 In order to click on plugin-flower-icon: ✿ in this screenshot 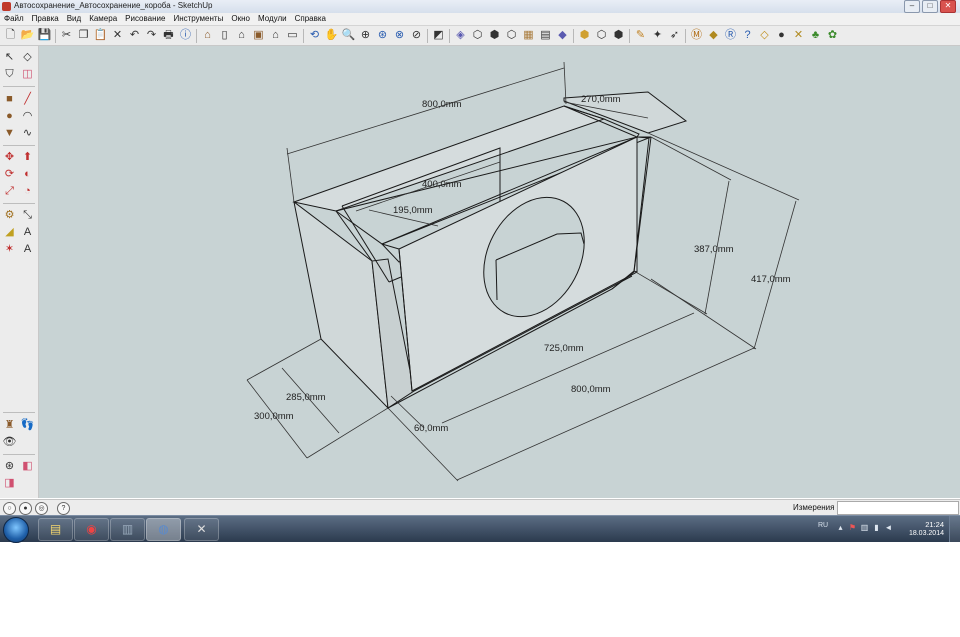, I will do `click(832, 35)`.